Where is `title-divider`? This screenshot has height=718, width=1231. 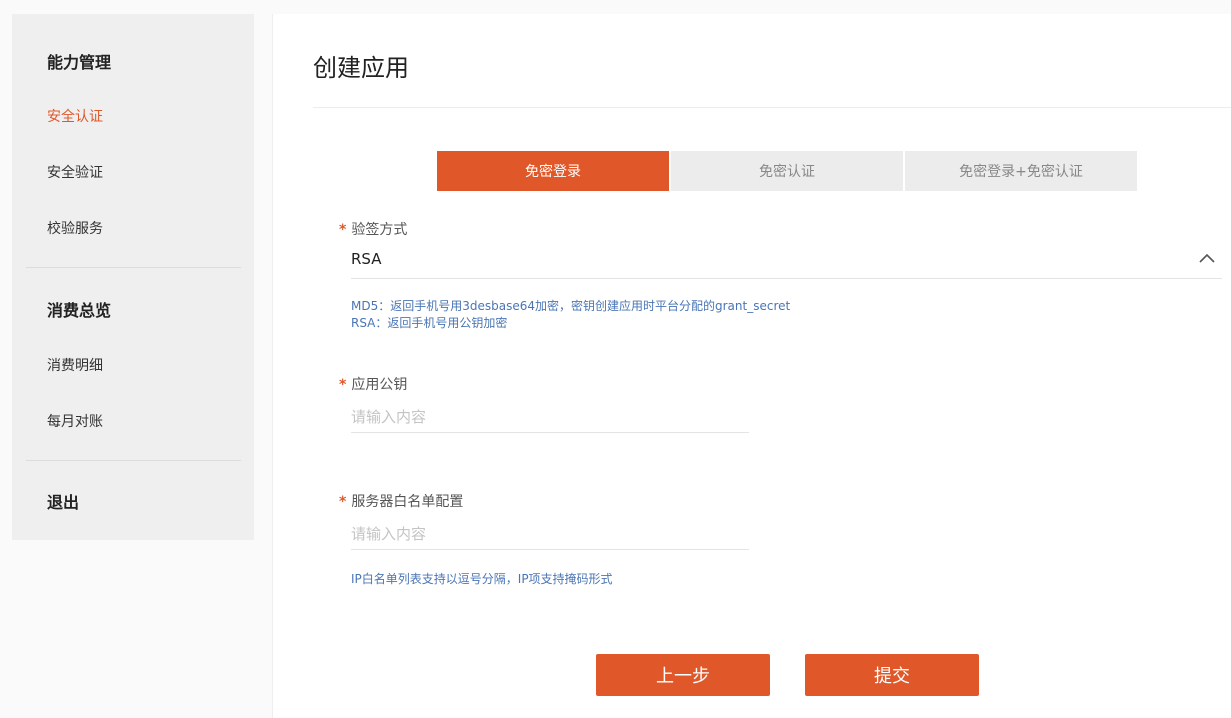
title-divider is located at coordinates (772, 107).